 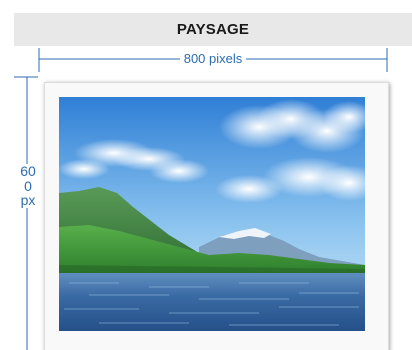 I want to click on width-dimension: 800 pixels, so click(x=213, y=61).